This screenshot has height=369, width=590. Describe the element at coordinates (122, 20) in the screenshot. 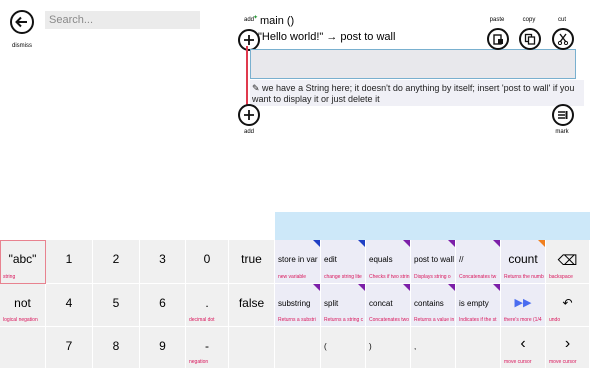

I see `search-input` at that location.